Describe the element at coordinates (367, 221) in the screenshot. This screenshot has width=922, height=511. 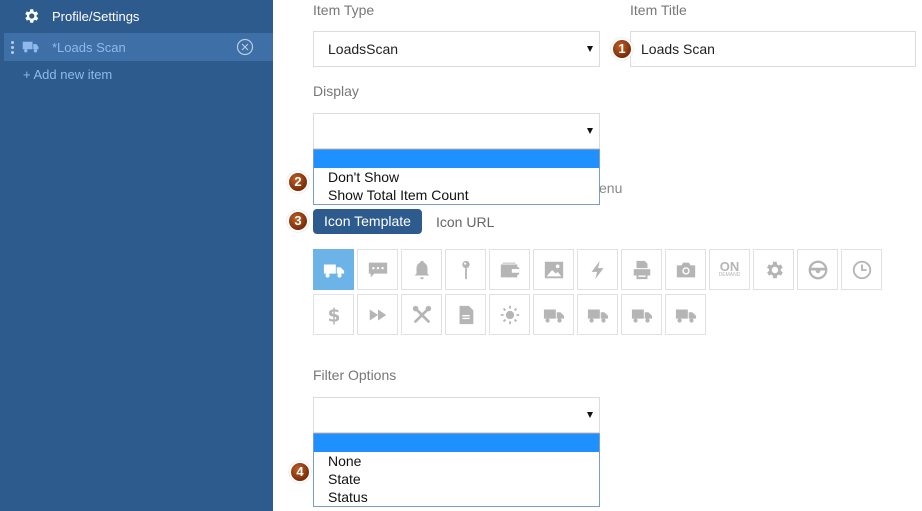
I see `tab-icon-template: Icon Template` at that location.